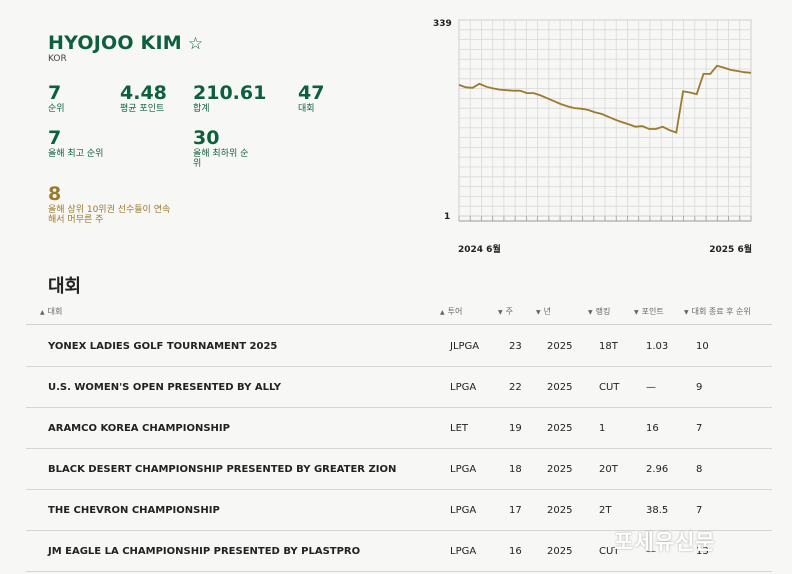  What do you see at coordinates (699, 469) in the screenshot?
I see `cell-rank-after: 8` at bounding box center [699, 469].